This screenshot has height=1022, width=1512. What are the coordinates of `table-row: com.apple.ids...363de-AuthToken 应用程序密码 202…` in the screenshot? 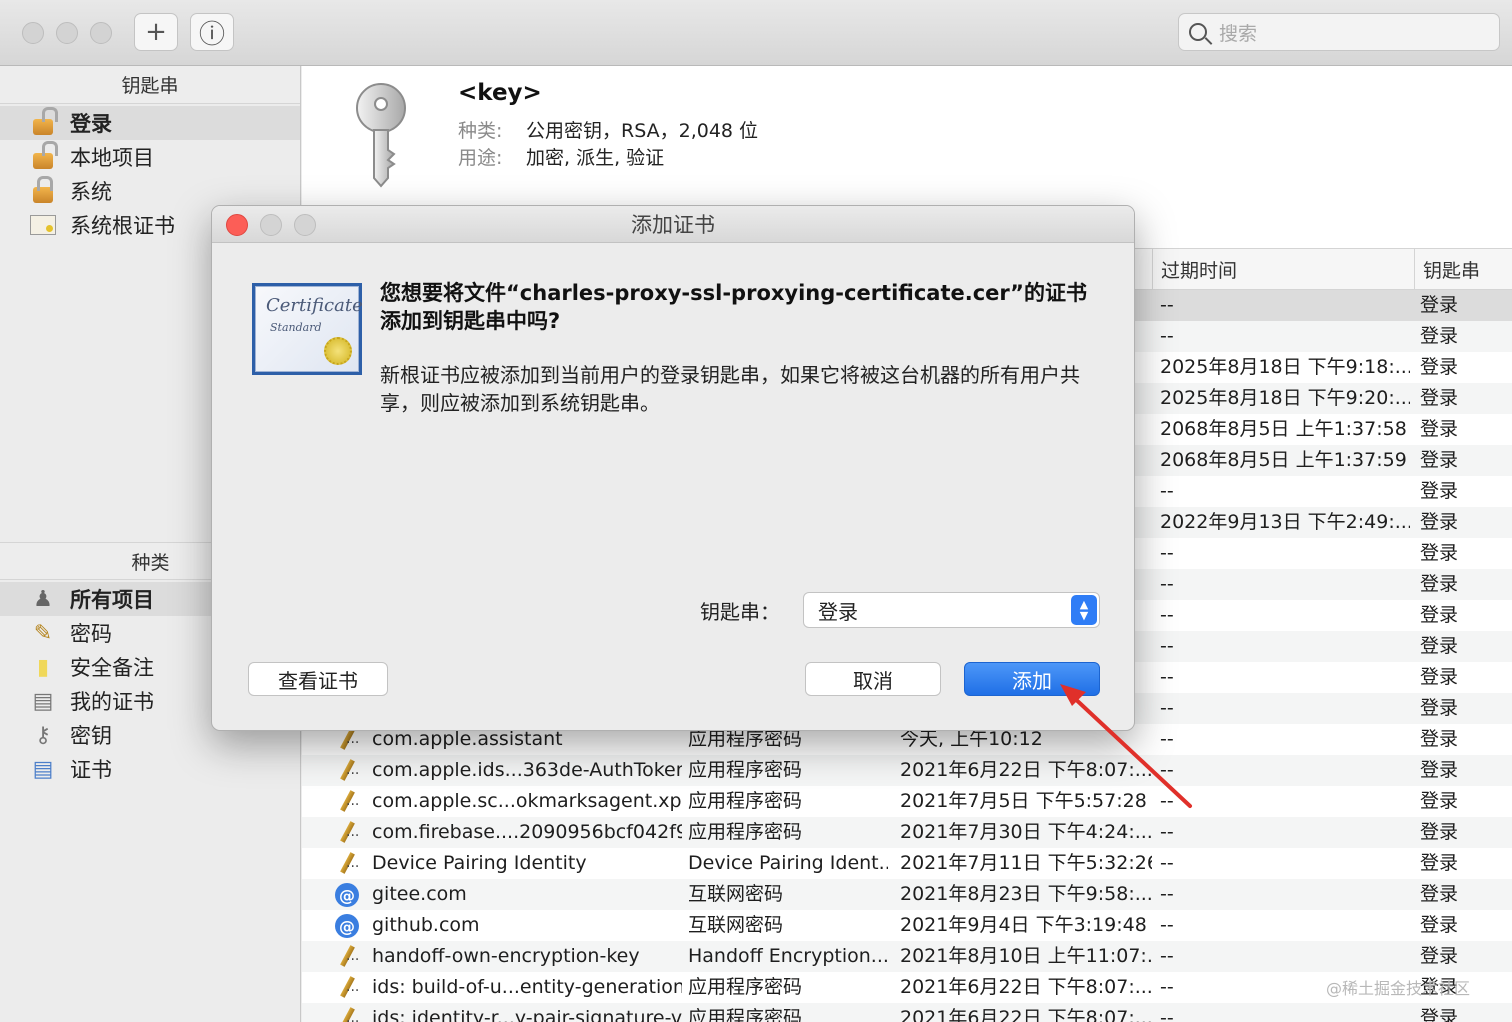 It's located at (907, 770).